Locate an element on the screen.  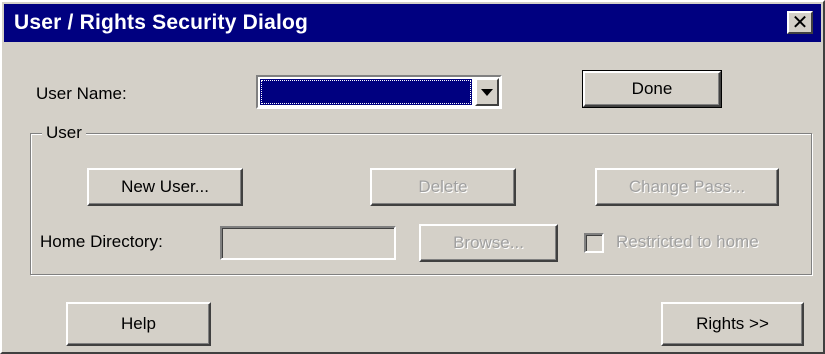
dropdown-arrow-button is located at coordinates (487, 92).